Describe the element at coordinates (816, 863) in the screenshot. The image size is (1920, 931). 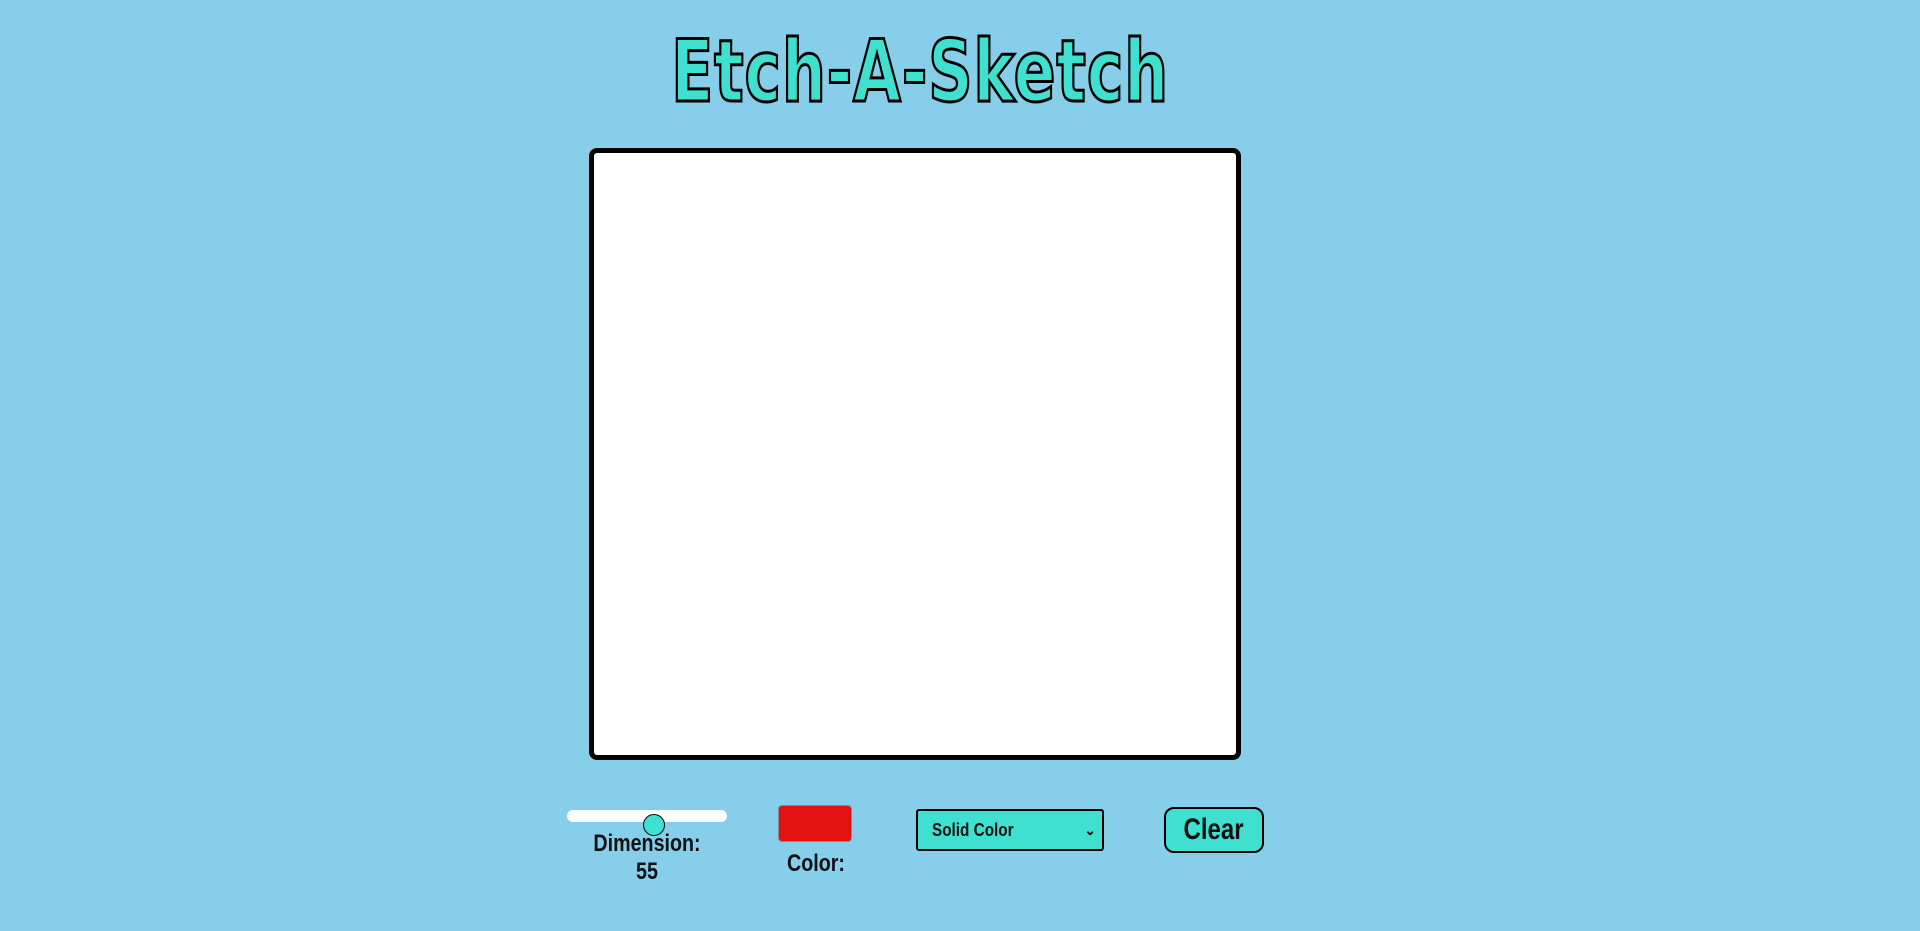
I see `color-label: Color:` at that location.